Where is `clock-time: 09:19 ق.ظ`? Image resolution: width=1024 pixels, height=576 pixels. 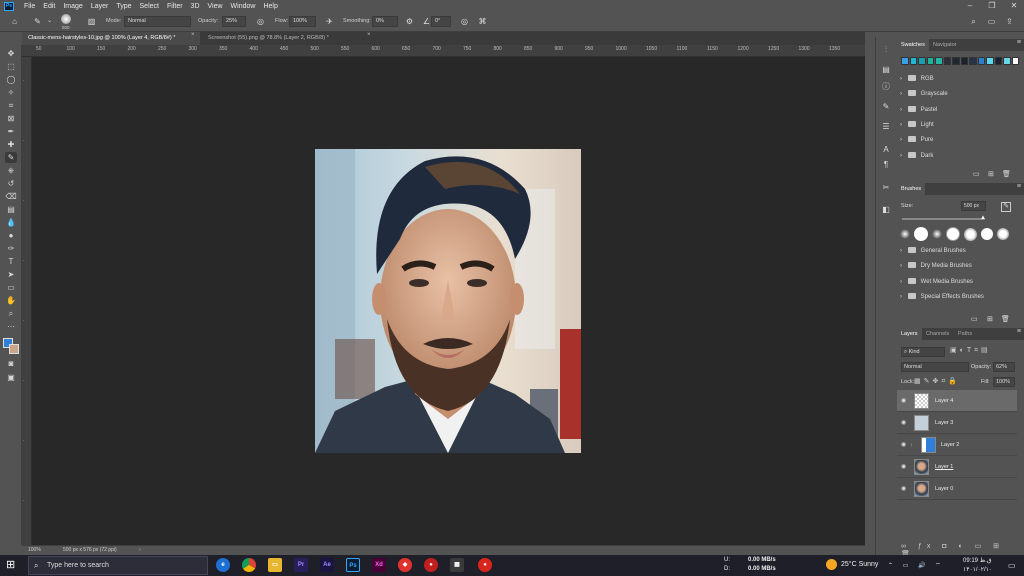 clock-time: 09:19 ق.ظ is located at coordinates (977, 560).